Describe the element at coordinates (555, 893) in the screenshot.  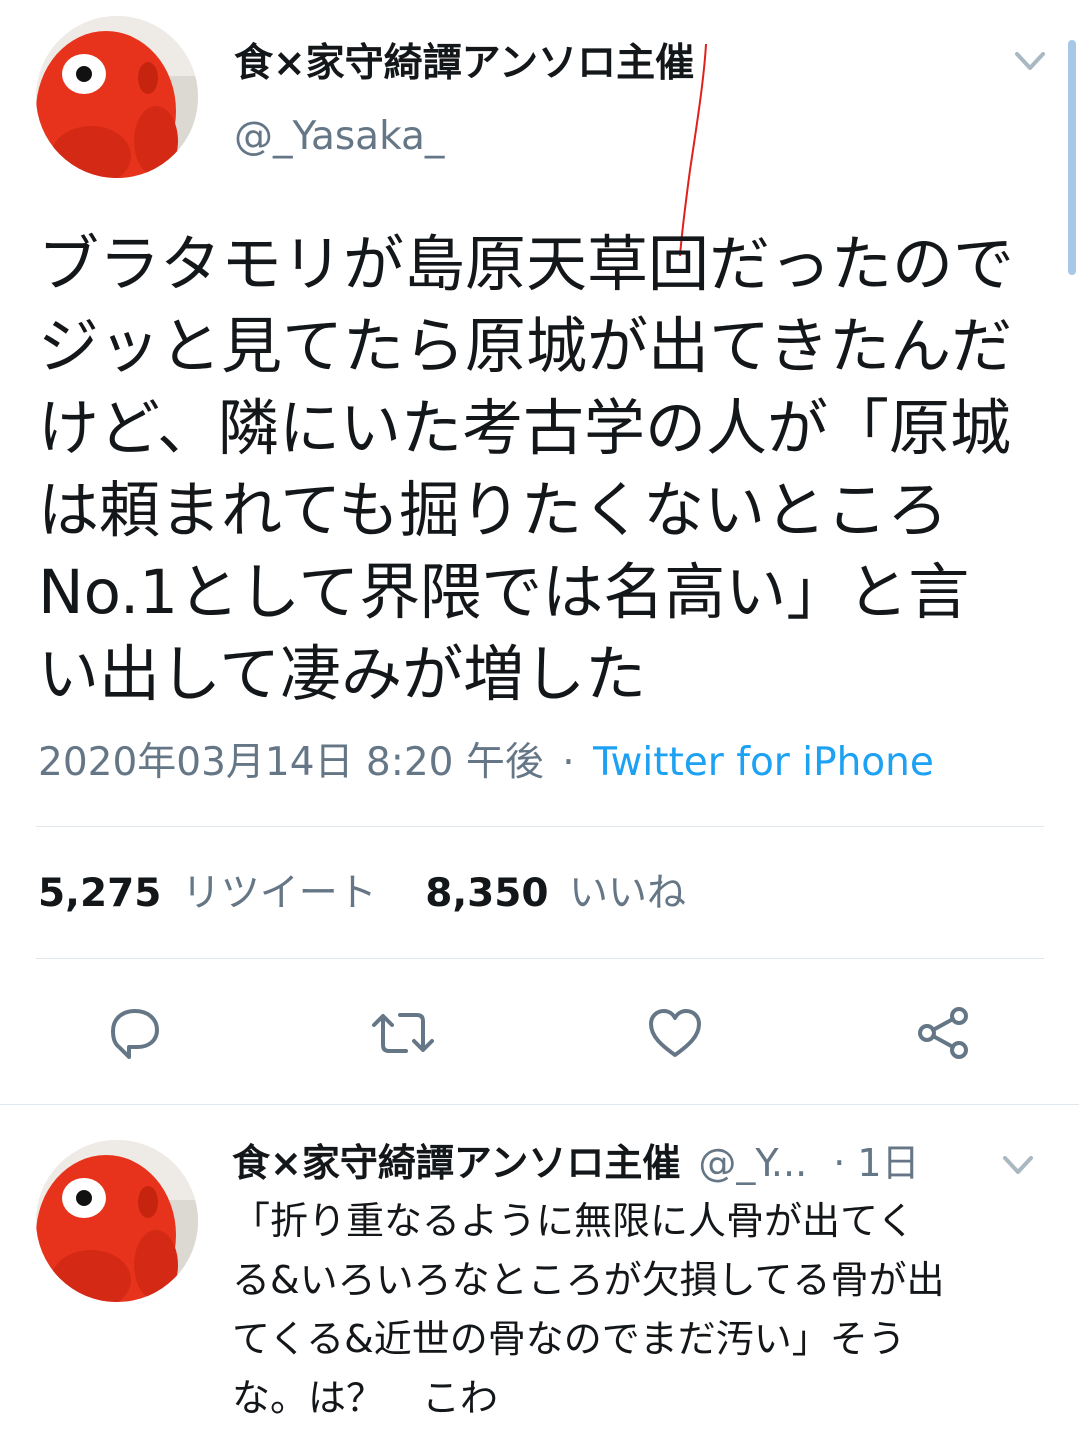
I see `likes-stat: 8,350 いいね` at that location.